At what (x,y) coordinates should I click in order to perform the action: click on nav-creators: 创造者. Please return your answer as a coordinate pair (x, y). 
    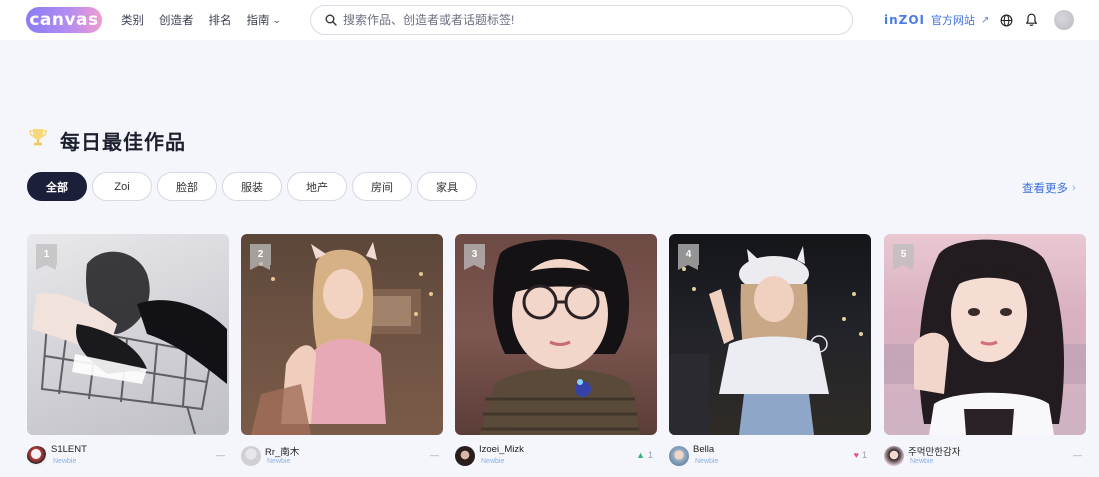
    Looking at the image, I should click on (176, 20).